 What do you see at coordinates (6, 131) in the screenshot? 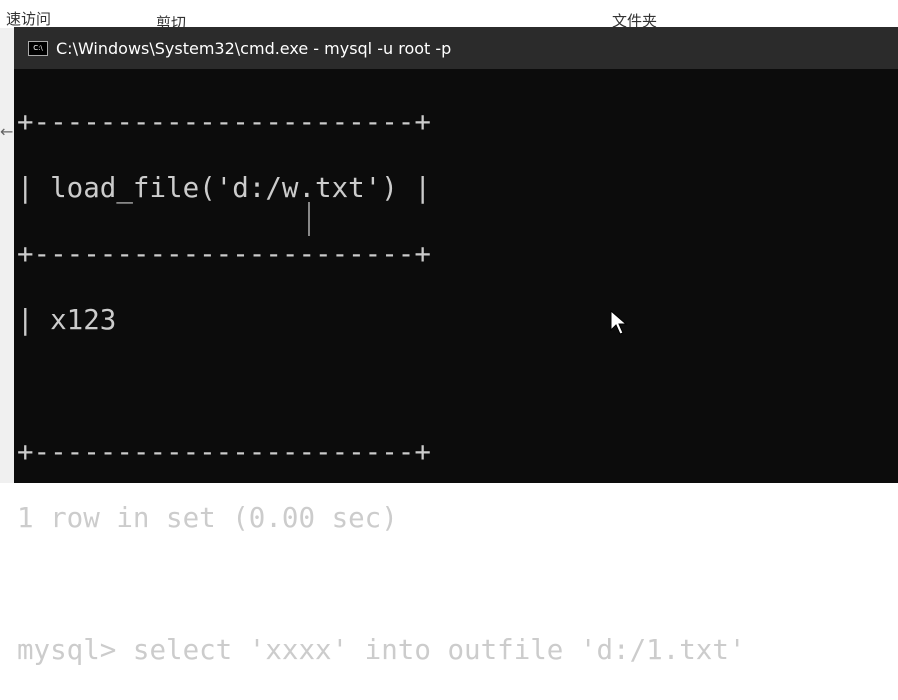
I see `back-arrow-icon: ←` at bounding box center [6, 131].